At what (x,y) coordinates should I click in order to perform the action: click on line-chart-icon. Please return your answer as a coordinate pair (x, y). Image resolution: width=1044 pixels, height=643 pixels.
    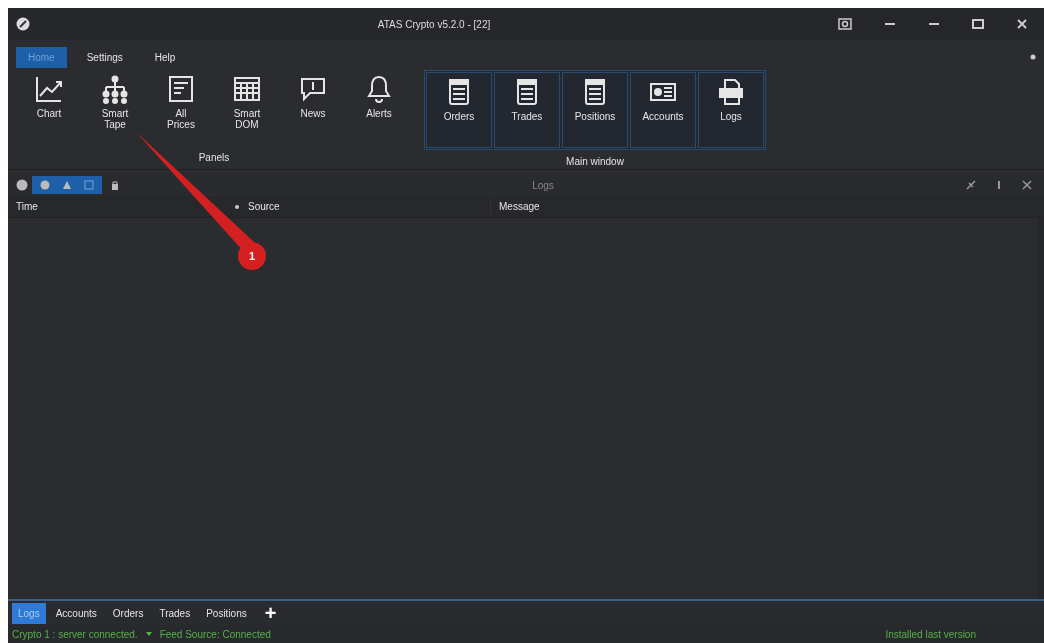
    Looking at the image, I should click on (49, 89).